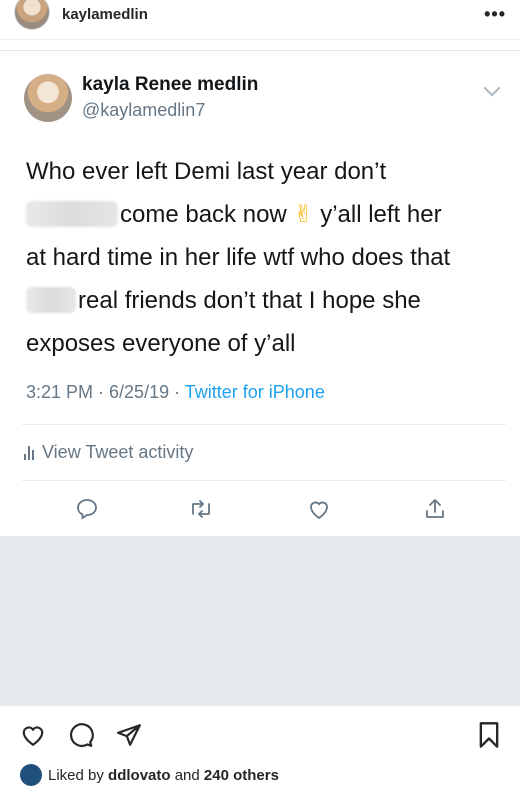 This screenshot has width=520, height=790. What do you see at coordinates (33, 735) in the screenshot?
I see `heart-icon` at bounding box center [33, 735].